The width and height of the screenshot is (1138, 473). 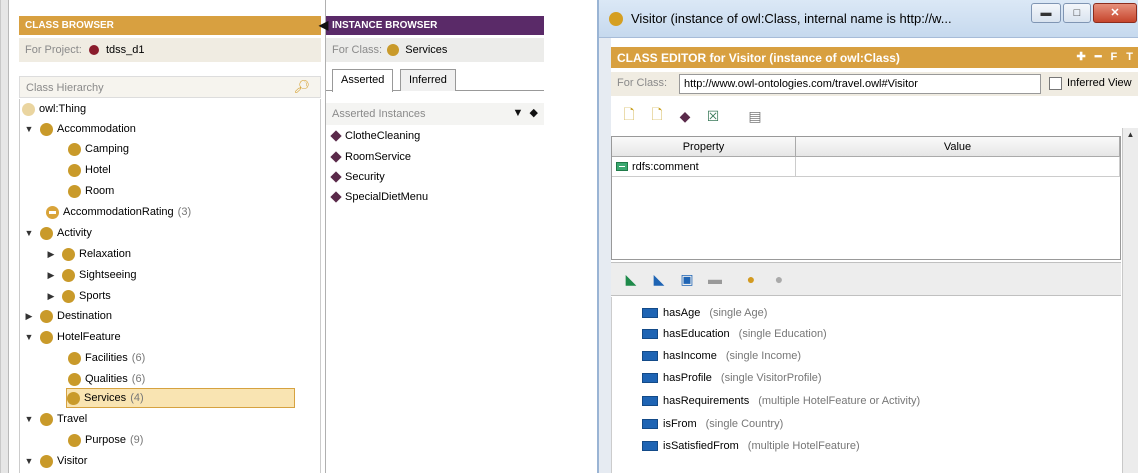 What do you see at coordinates (721, 356) in the screenshot?
I see `slot-item: hasIncome (single Income)` at bounding box center [721, 356].